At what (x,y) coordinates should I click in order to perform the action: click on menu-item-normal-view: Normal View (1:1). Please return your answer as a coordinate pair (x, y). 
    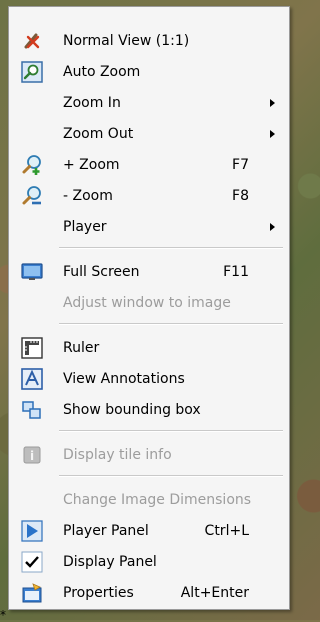
    Looking at the image, I should click on (149, 41).